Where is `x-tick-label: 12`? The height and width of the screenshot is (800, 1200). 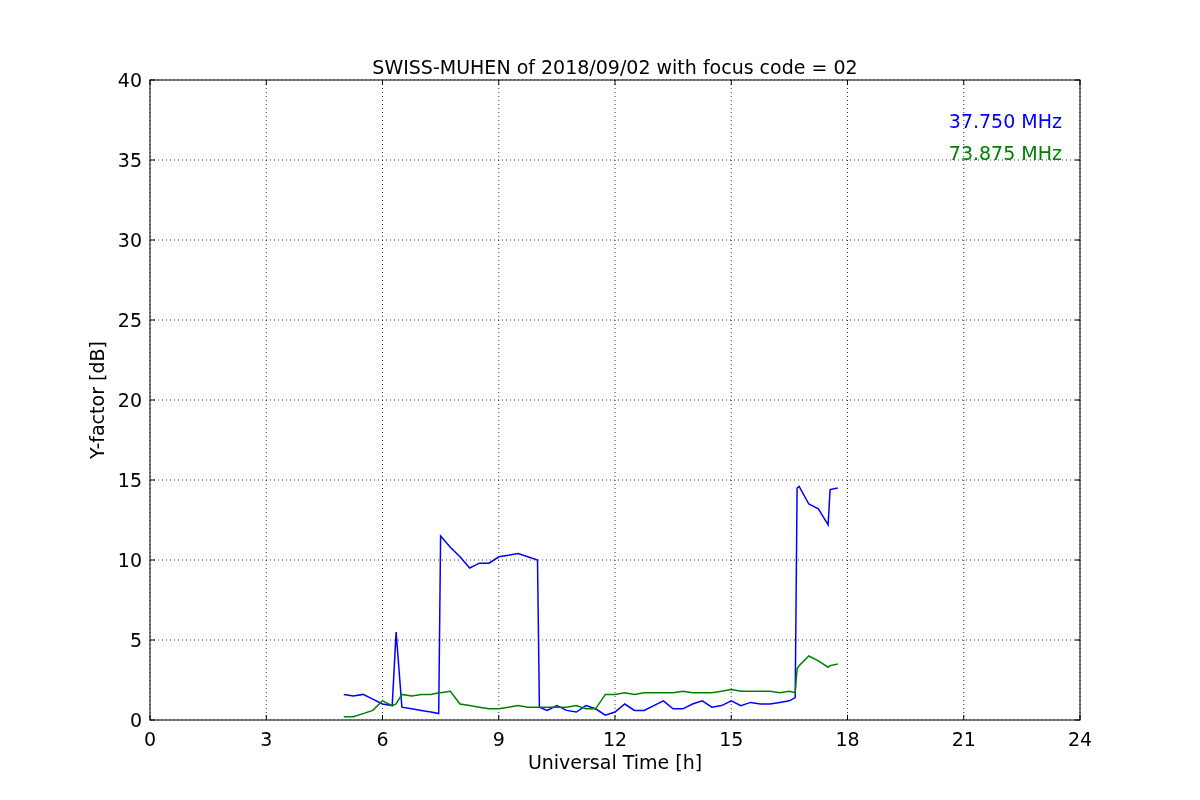 x-tick-label: 12 is located at coordinates (615, 739).